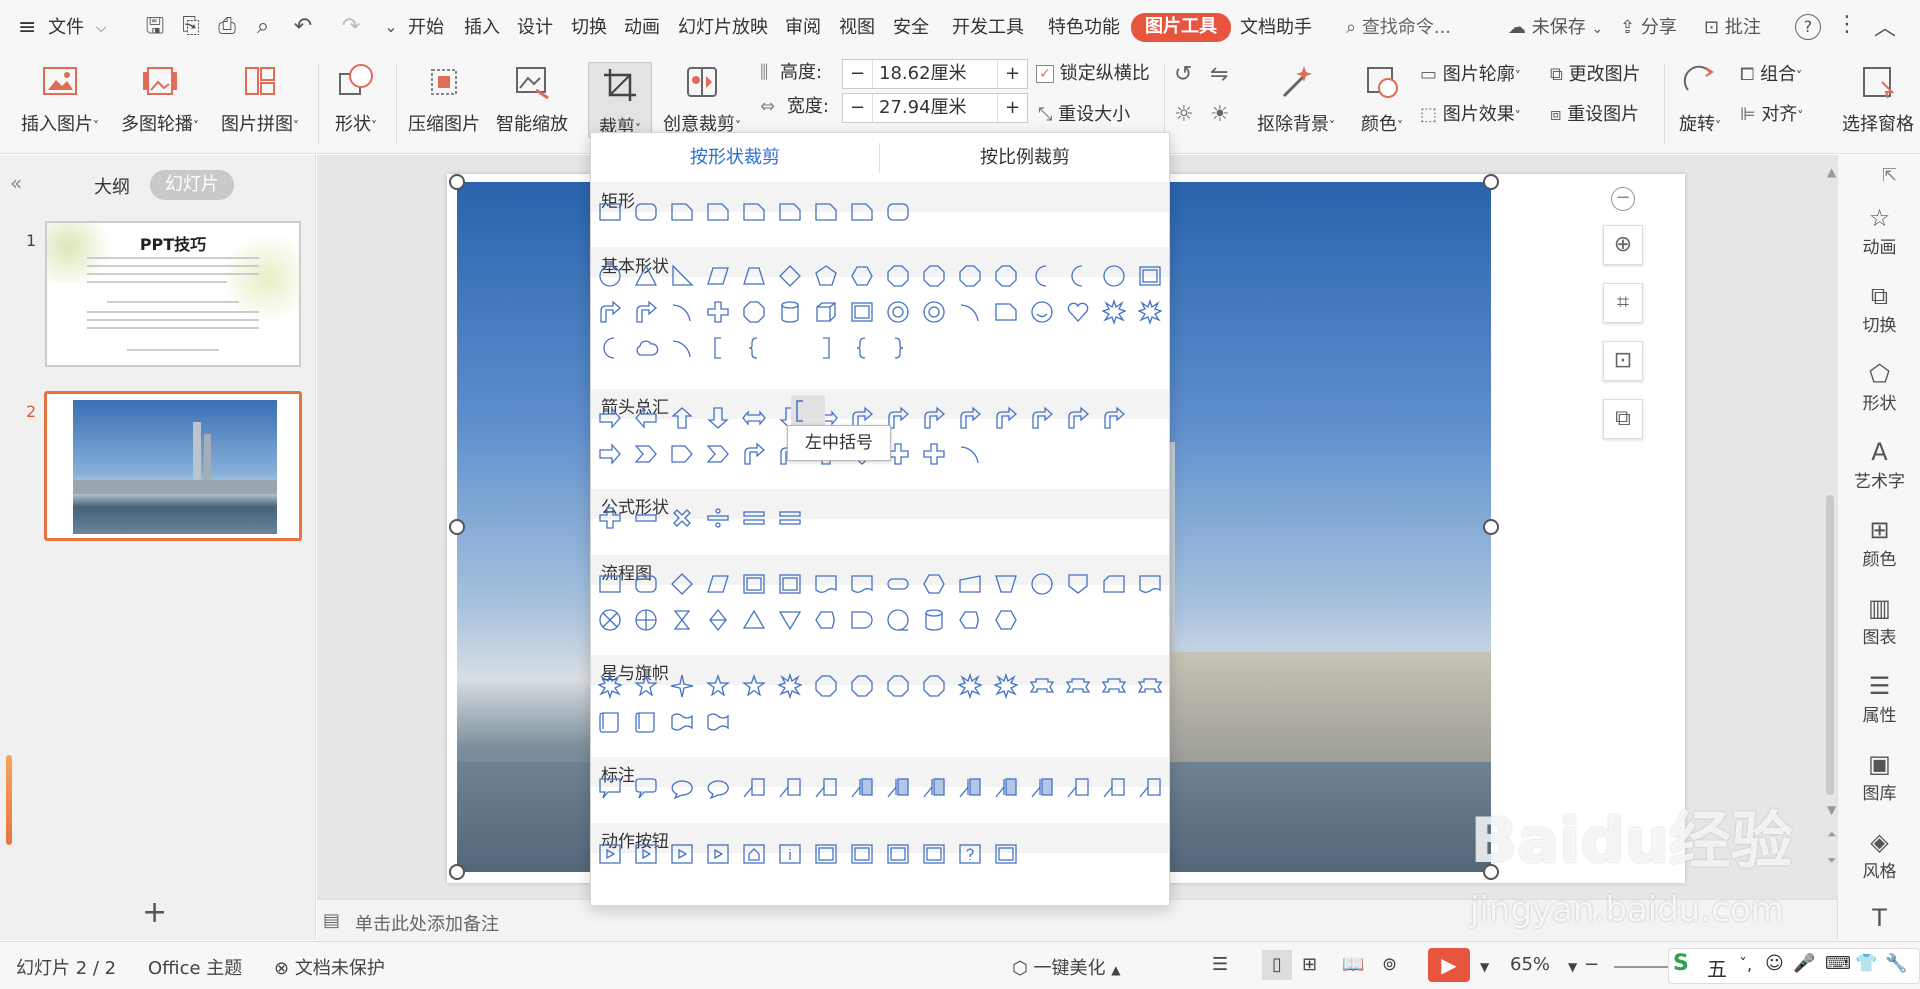  I want to click on sidebar-item-shape: ⬠ 形状, so click(1879, 386).